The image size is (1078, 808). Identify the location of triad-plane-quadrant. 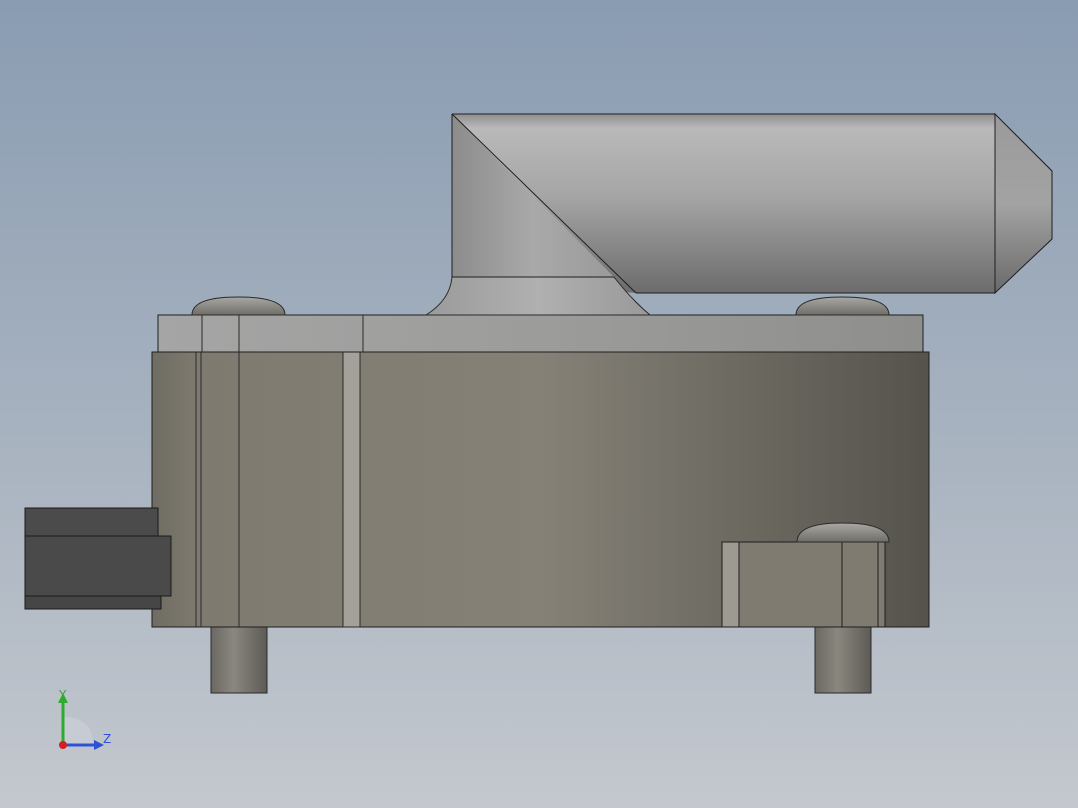
(78, 731).